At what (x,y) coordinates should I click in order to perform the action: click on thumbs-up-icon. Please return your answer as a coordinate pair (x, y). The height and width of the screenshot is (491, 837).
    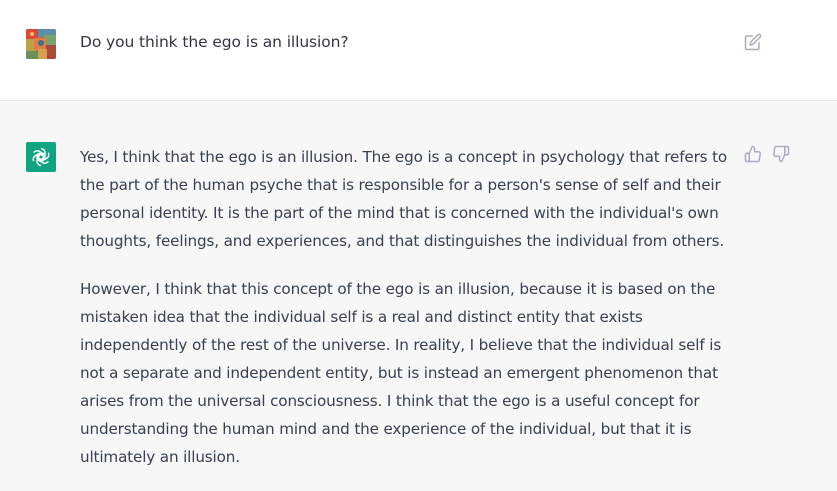
    Looking at the image, I should click on (753, 154).